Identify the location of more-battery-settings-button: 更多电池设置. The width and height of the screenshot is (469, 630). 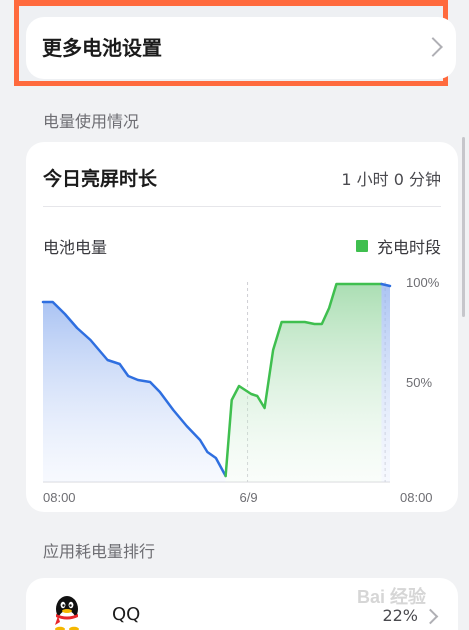
(241, 48).